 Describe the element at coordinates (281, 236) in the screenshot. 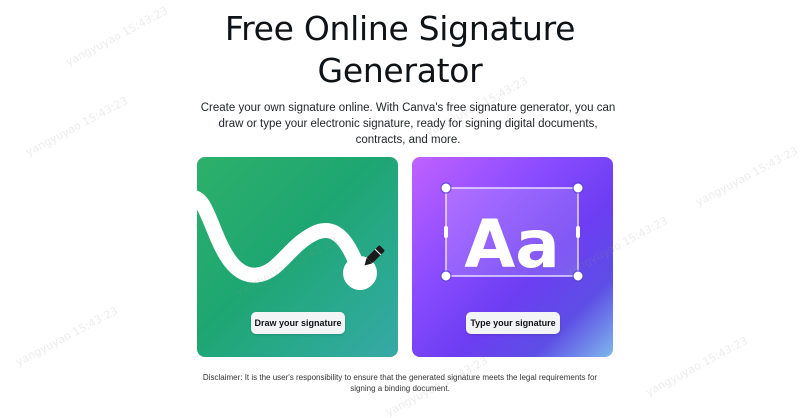

I see `signature-stroke` at that location.